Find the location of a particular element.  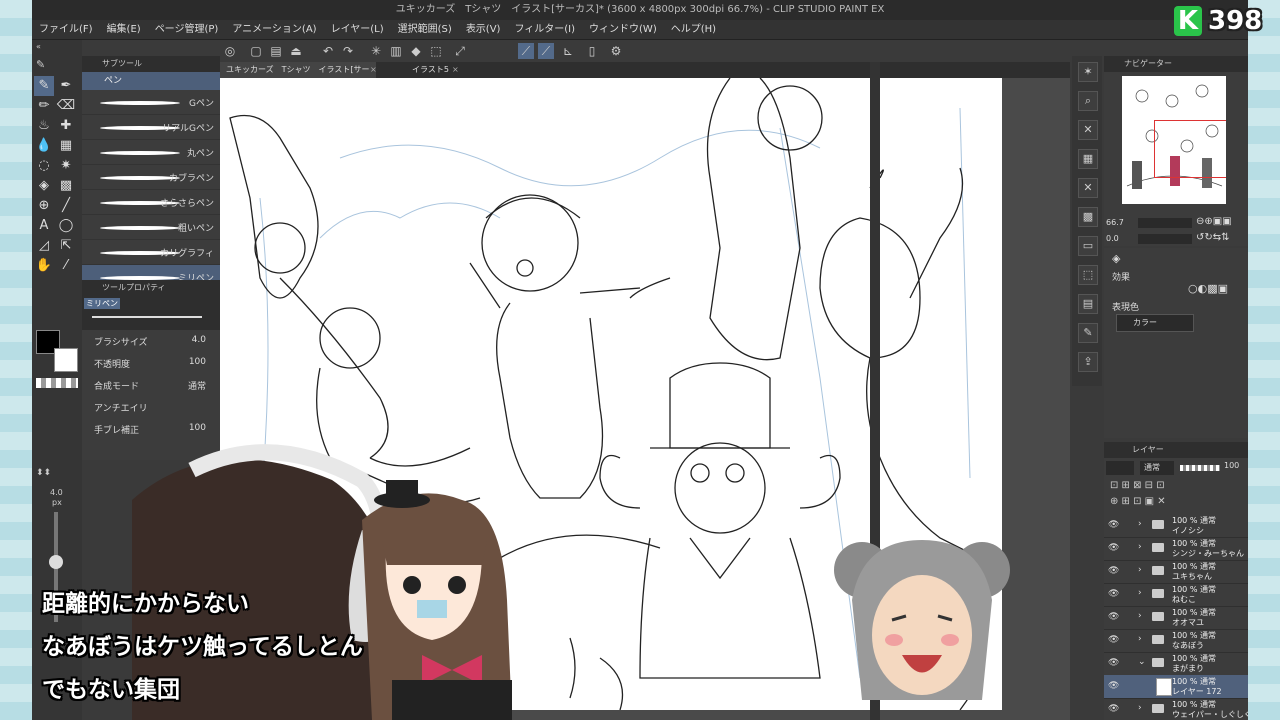

close-panel-icon: ✕ is located at coordinates (1088, 130).